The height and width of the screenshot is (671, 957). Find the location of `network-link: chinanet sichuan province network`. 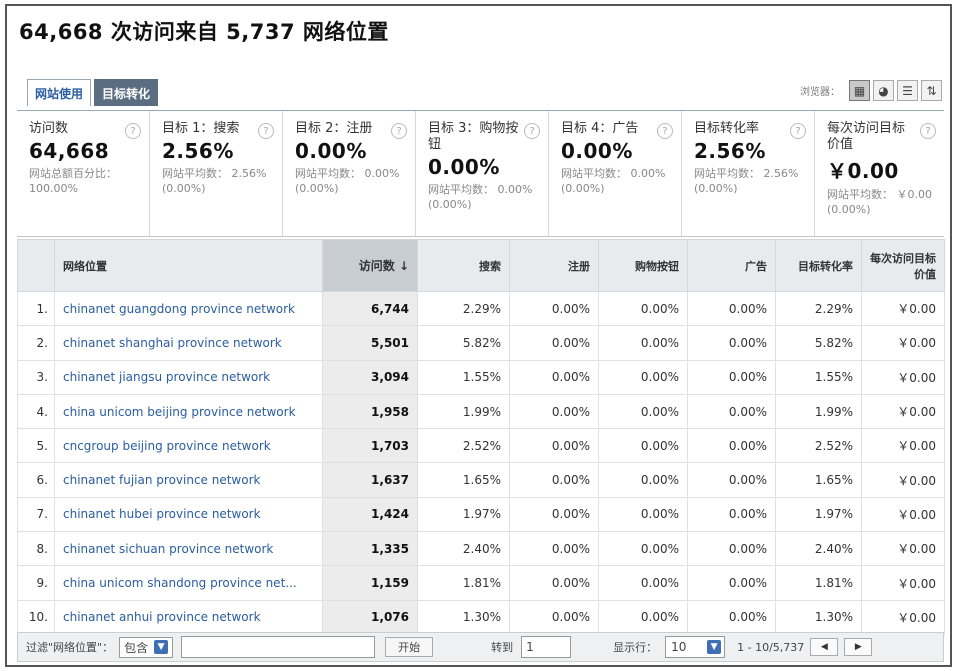

network-link: chinanet sichuan province network is located at coordinates (188, 549).